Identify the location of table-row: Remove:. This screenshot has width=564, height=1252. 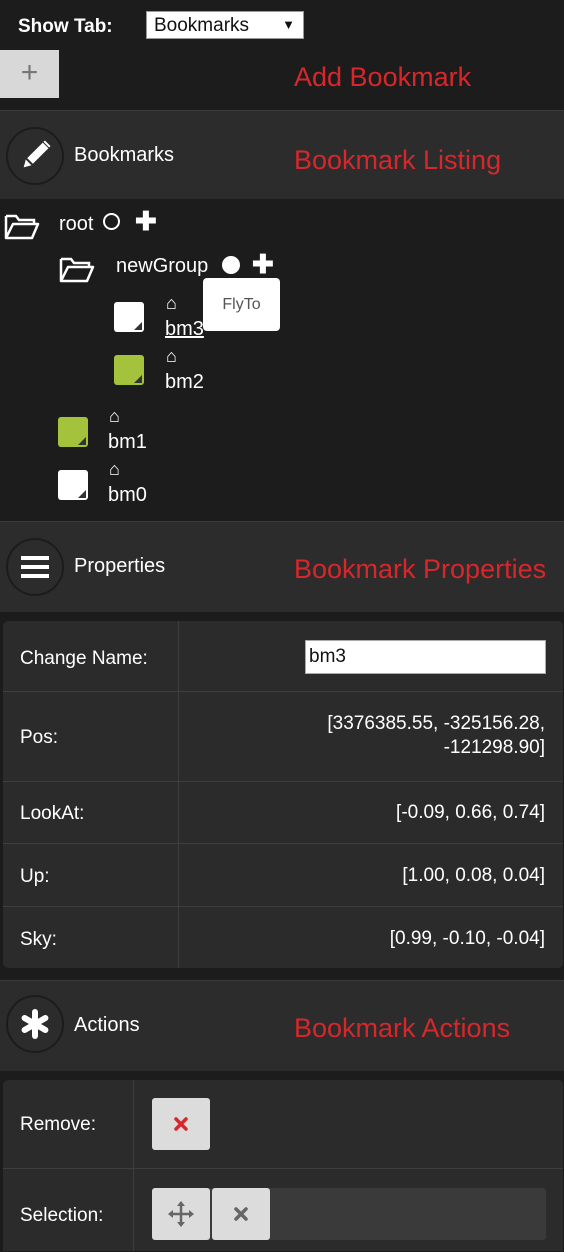
(283, 1124).